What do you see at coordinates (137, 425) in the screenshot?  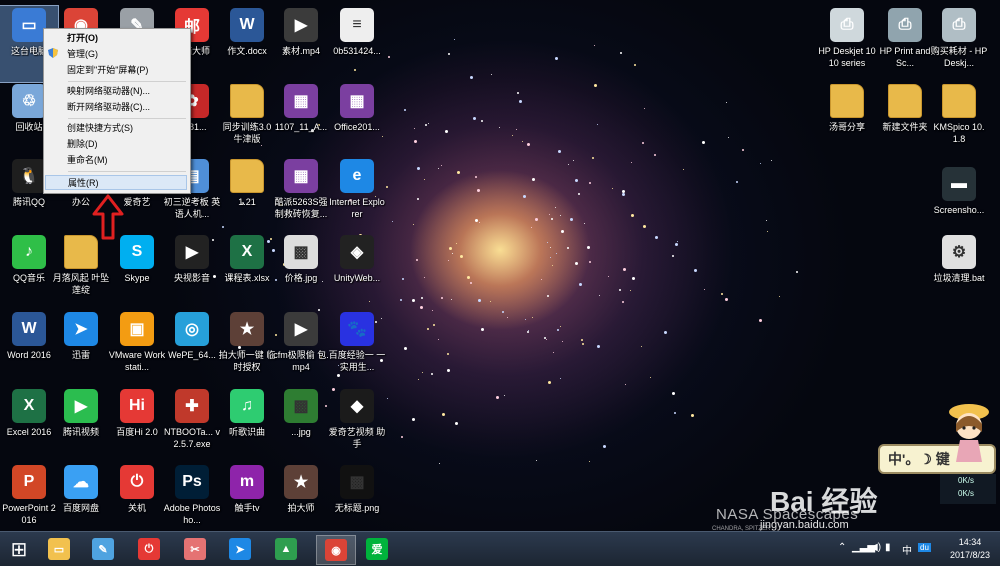 I see `desktop-icon: Hi 百度Hi 2.0` at bounding box center [137, 425].